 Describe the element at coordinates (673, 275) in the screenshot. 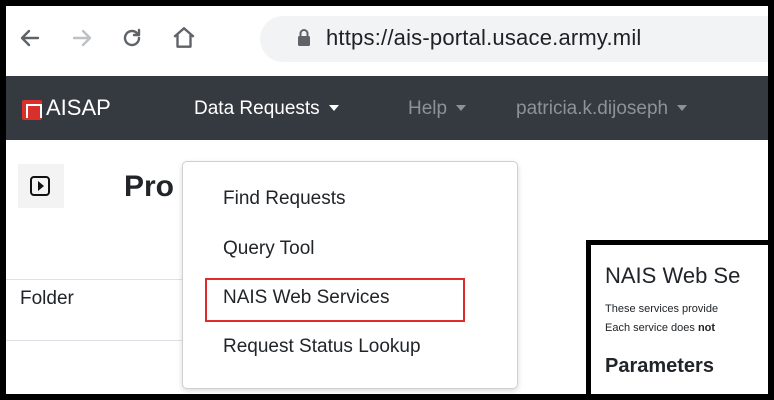

I see `panel-title: NAIS Web Se` at that location.